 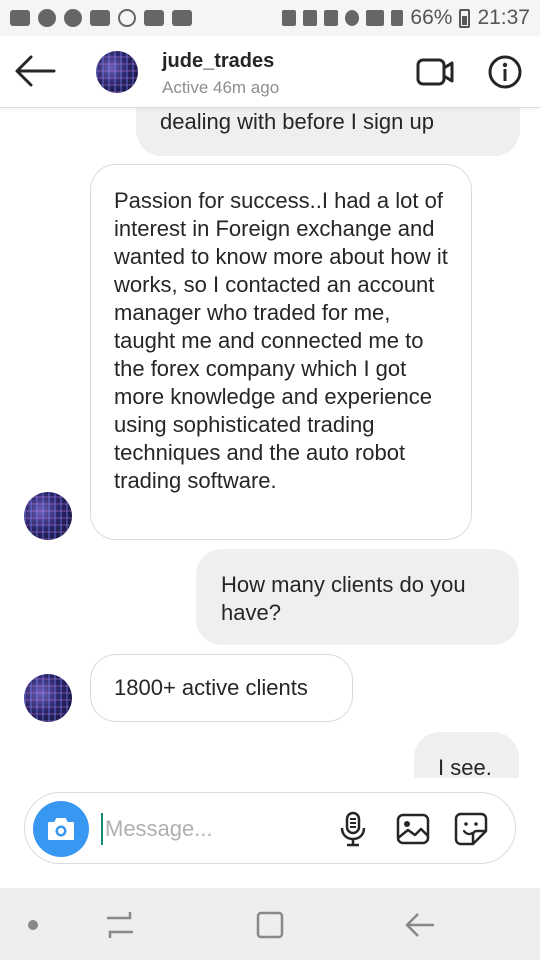 I want to click on video-call-button, so click(x=435, y=72).